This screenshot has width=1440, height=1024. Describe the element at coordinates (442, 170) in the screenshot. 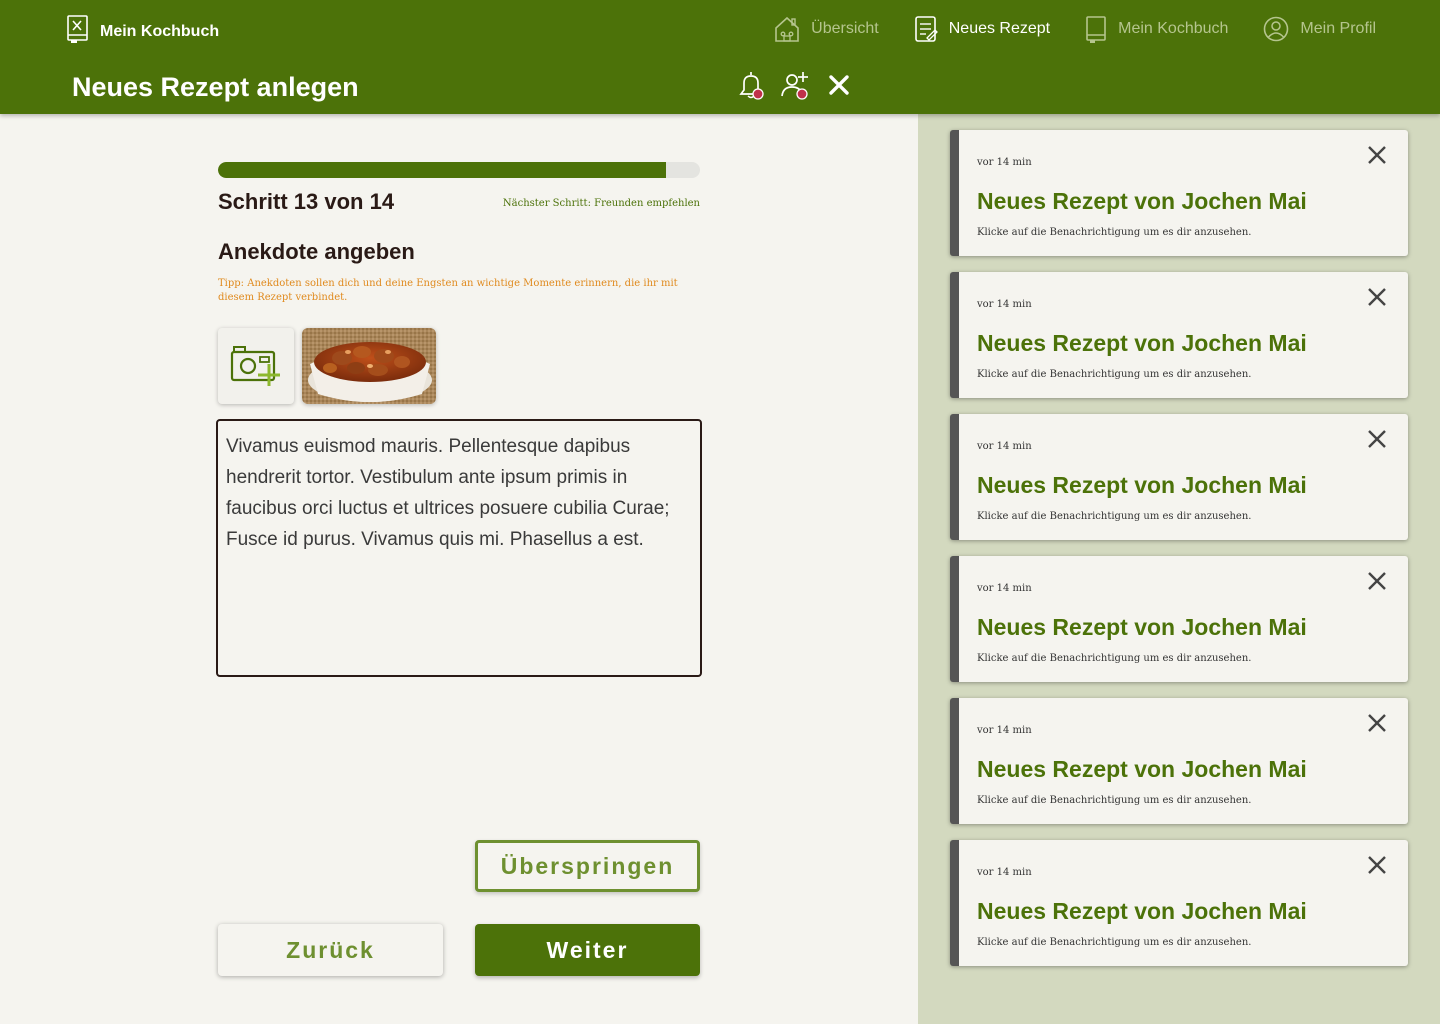

I see `progress-fill` at that location.